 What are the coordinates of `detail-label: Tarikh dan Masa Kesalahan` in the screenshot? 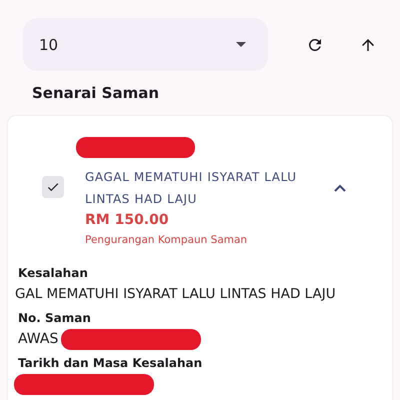 It's located at (111, 363).